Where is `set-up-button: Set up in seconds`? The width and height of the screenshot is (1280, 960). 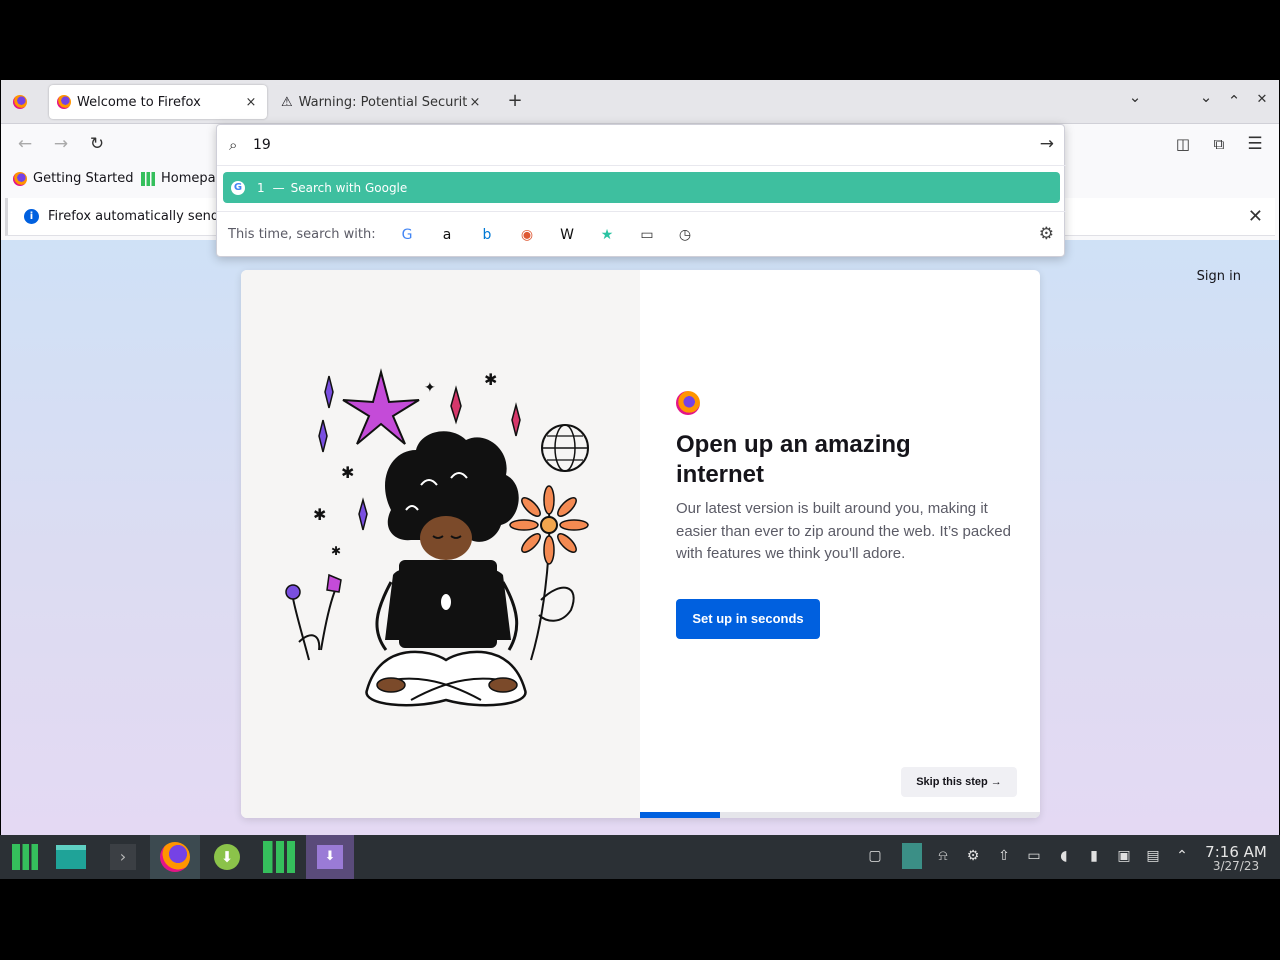 set-up-button: Set up in seconds is located at coordinates (748, 619).